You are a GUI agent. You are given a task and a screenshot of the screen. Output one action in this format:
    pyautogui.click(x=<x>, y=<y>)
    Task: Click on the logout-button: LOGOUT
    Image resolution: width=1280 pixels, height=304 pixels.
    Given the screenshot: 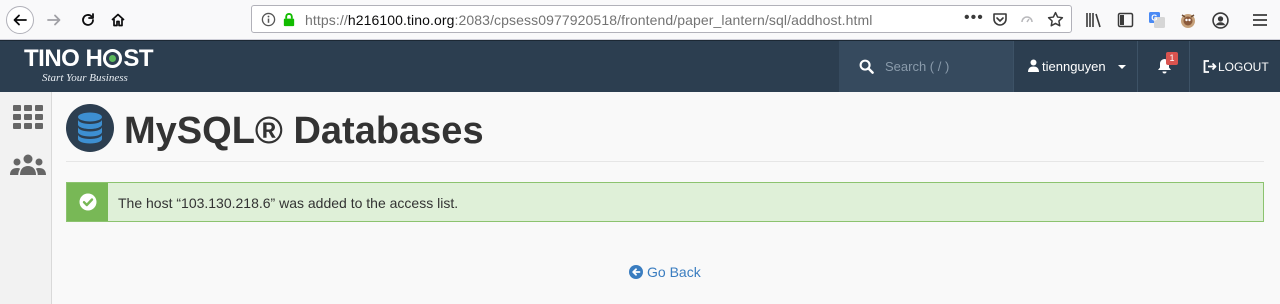 What is the action you would take?
    pyautogui.click(x=1234, y=66)
    